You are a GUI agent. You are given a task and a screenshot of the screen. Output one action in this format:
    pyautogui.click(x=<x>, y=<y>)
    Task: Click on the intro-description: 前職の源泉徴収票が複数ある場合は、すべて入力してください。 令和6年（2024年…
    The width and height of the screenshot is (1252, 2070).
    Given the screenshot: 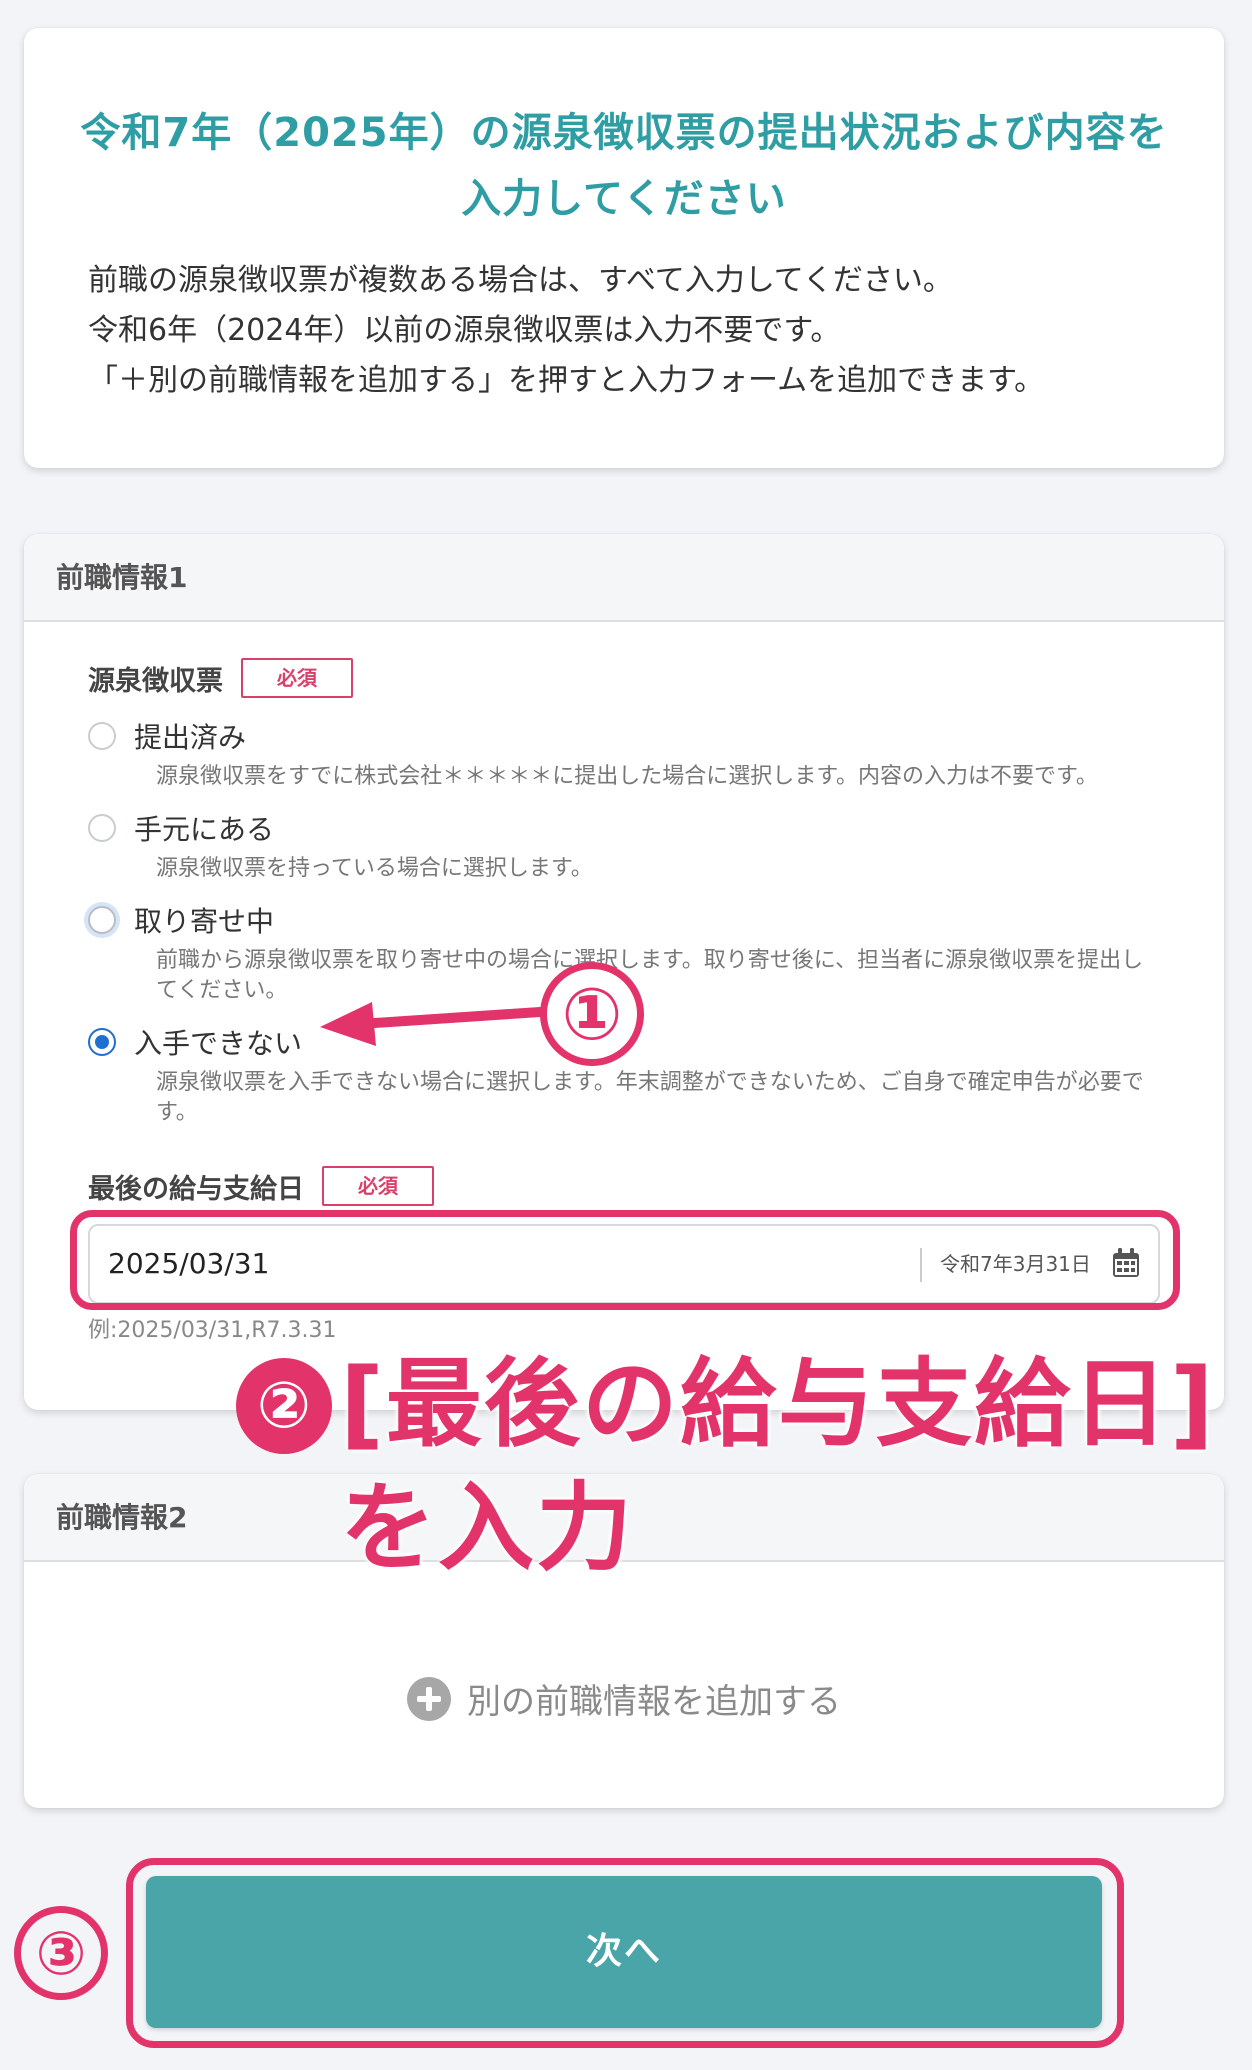 What is the action you would take?
    pyautogui.click(x=636, y=331)
    